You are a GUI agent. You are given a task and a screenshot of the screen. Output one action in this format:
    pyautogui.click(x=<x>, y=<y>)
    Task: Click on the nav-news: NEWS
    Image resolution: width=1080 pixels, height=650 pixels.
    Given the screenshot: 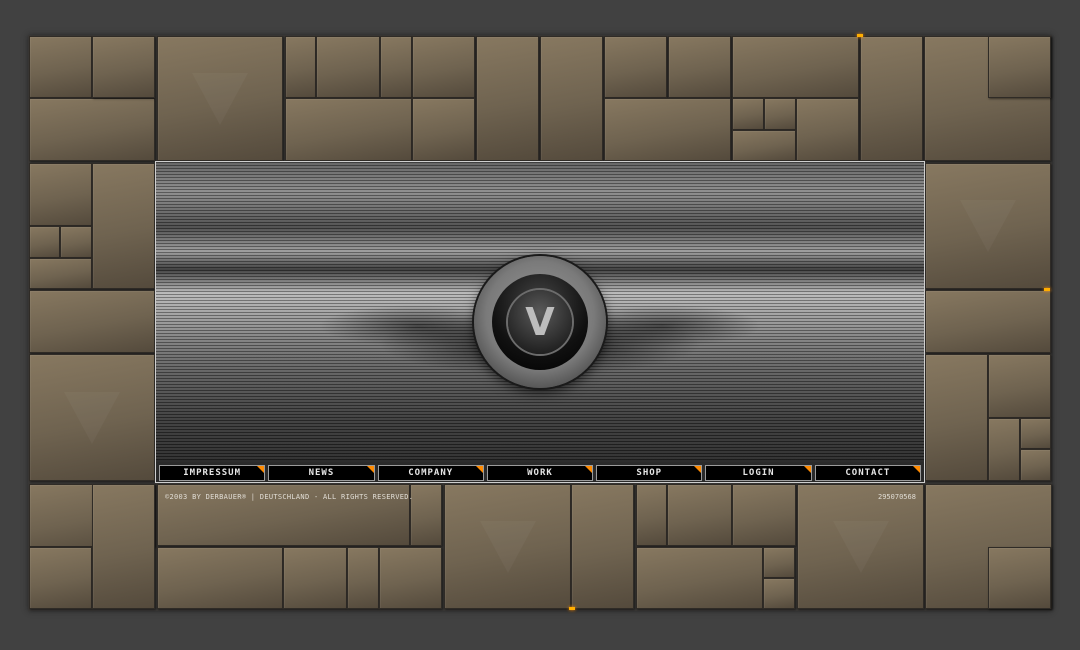 What is the action you would take?
    pyautogui.click(x=321, y=473)
    